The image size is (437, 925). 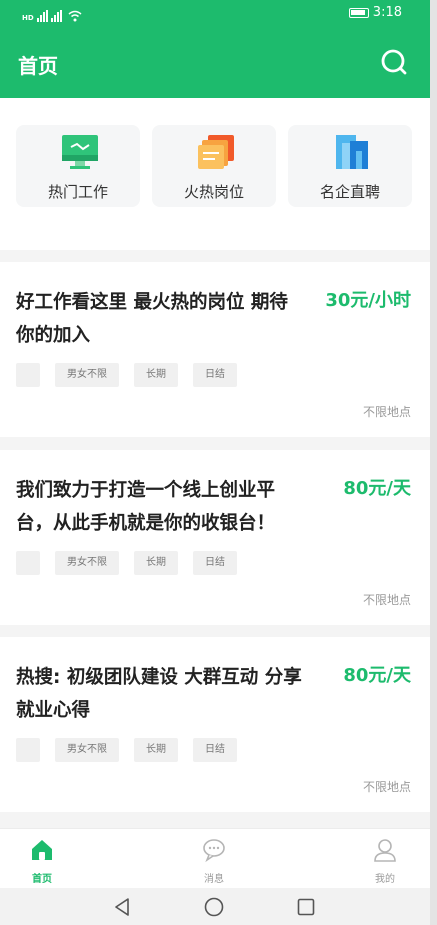 I want to click on job-title: 我们致力于打造一个线上创业平台，从此手机就是你的收银台！, so click(x=146, y=507).